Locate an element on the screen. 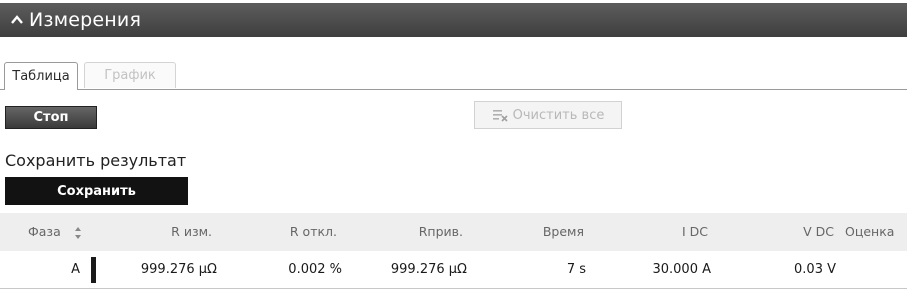 This screenshot has height=291, width=907. tab-chart: График is located at coordinates (130, 75).